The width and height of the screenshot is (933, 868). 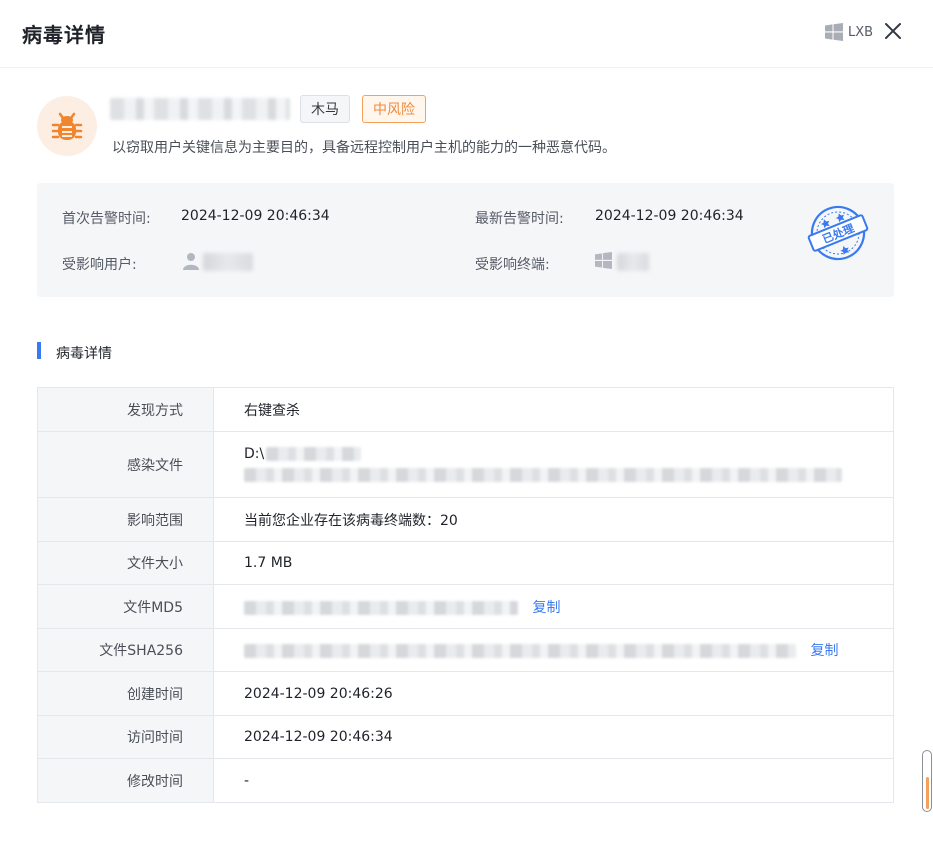 I want to click on vertical-scrollbar, so click(x=927, y=781).